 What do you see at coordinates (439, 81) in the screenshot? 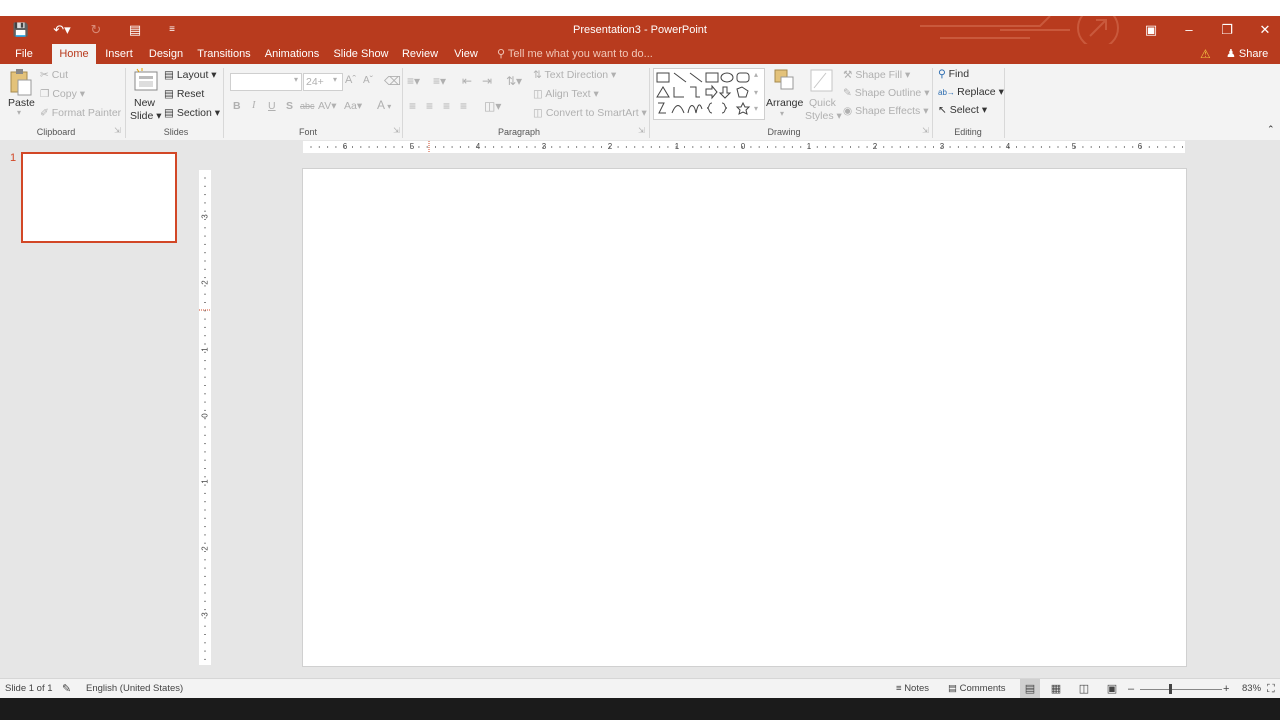
I see `numbering-icon: ≡▾` at bounding box center [439, 81].